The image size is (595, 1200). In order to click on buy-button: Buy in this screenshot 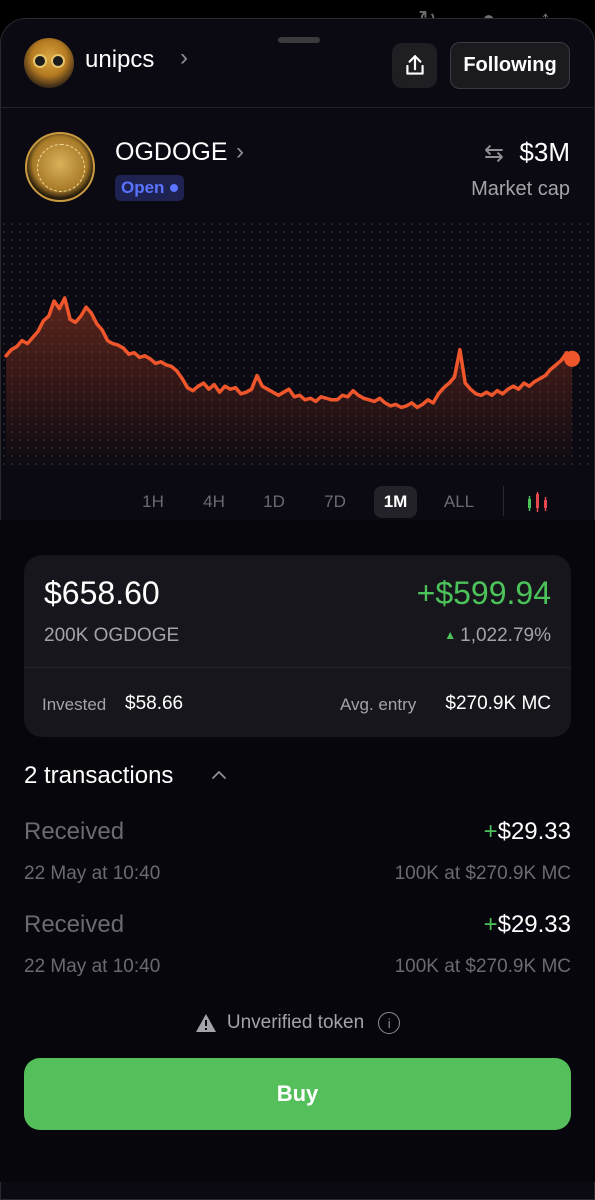, I will do `click(297, 1094)`.